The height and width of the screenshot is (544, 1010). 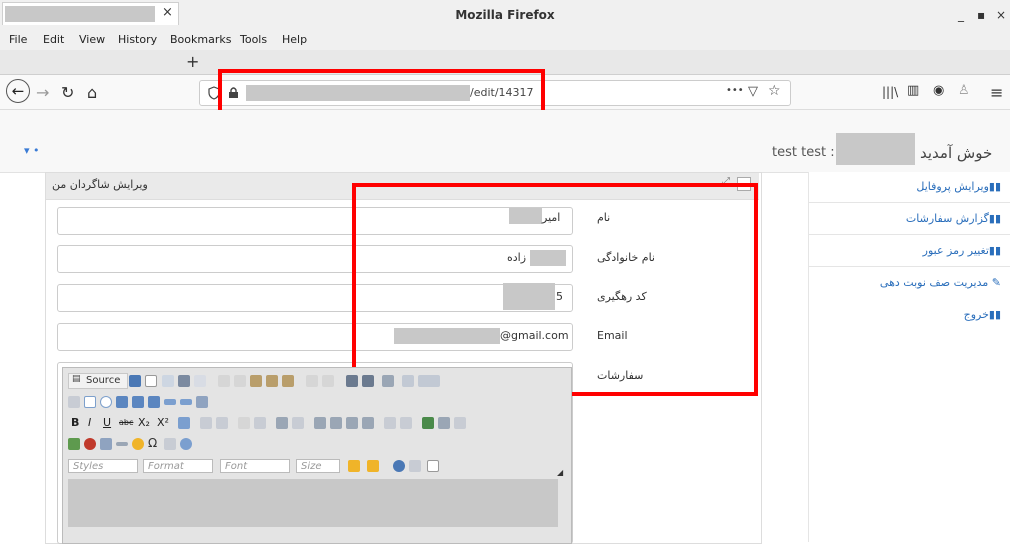 What do you see at coordinates (288, 381) in the screenshot?
I see `paste-word-icon` at bounding box center [288, 381].